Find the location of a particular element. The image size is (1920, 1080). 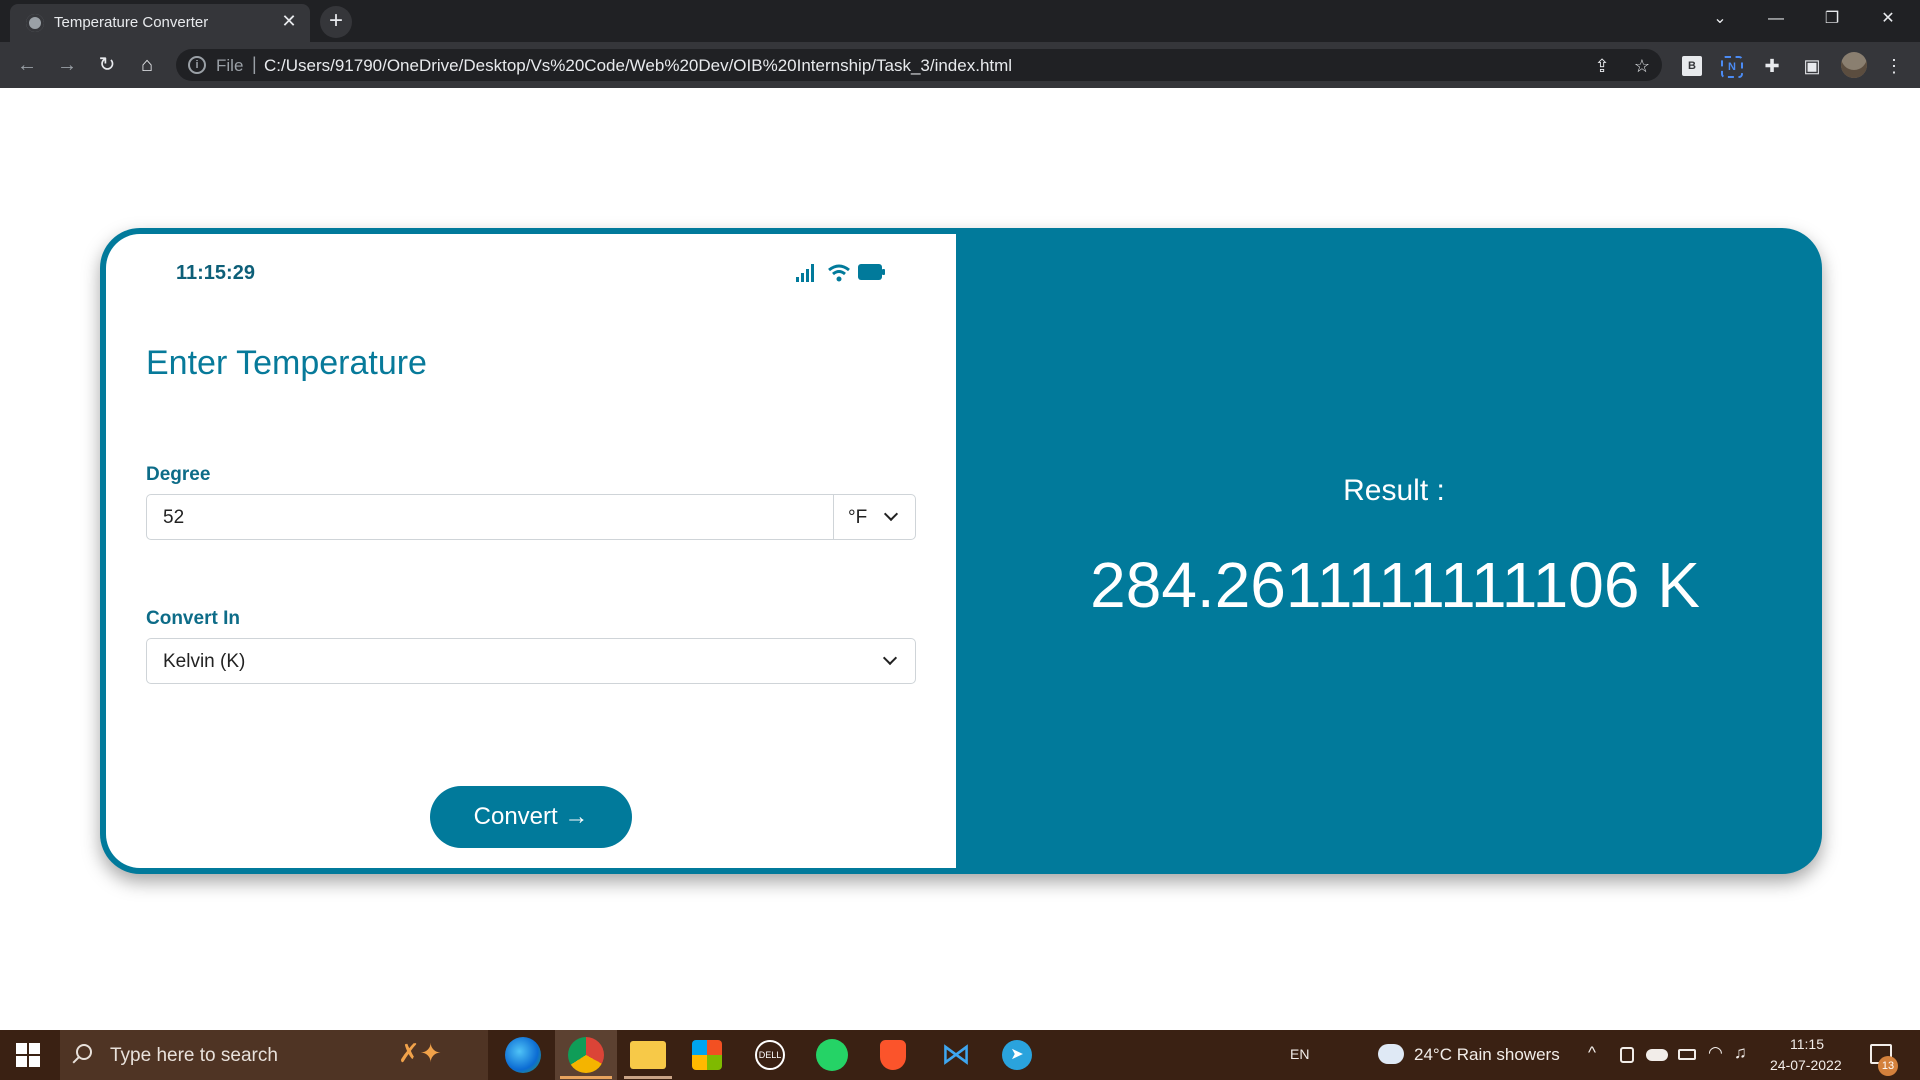

status-icons is located at coordinates (846, 274).